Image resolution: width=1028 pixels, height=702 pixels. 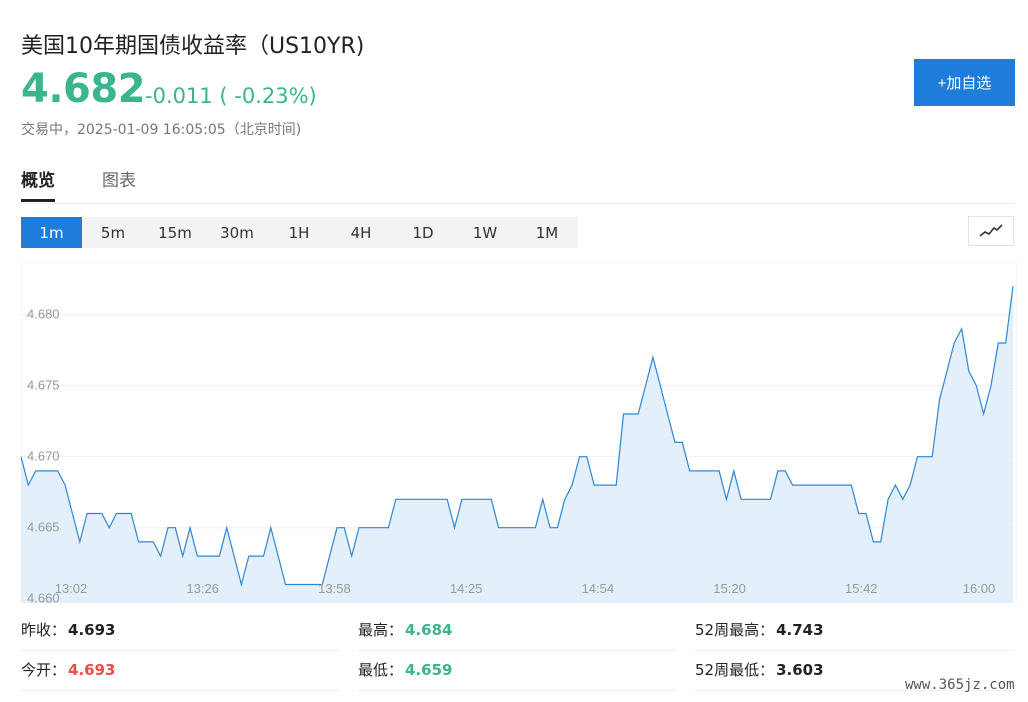 What do you see at coordinates (423, 232) in the screenshot?
I see `period-1d: 1D` at bounding box center [423, 232].